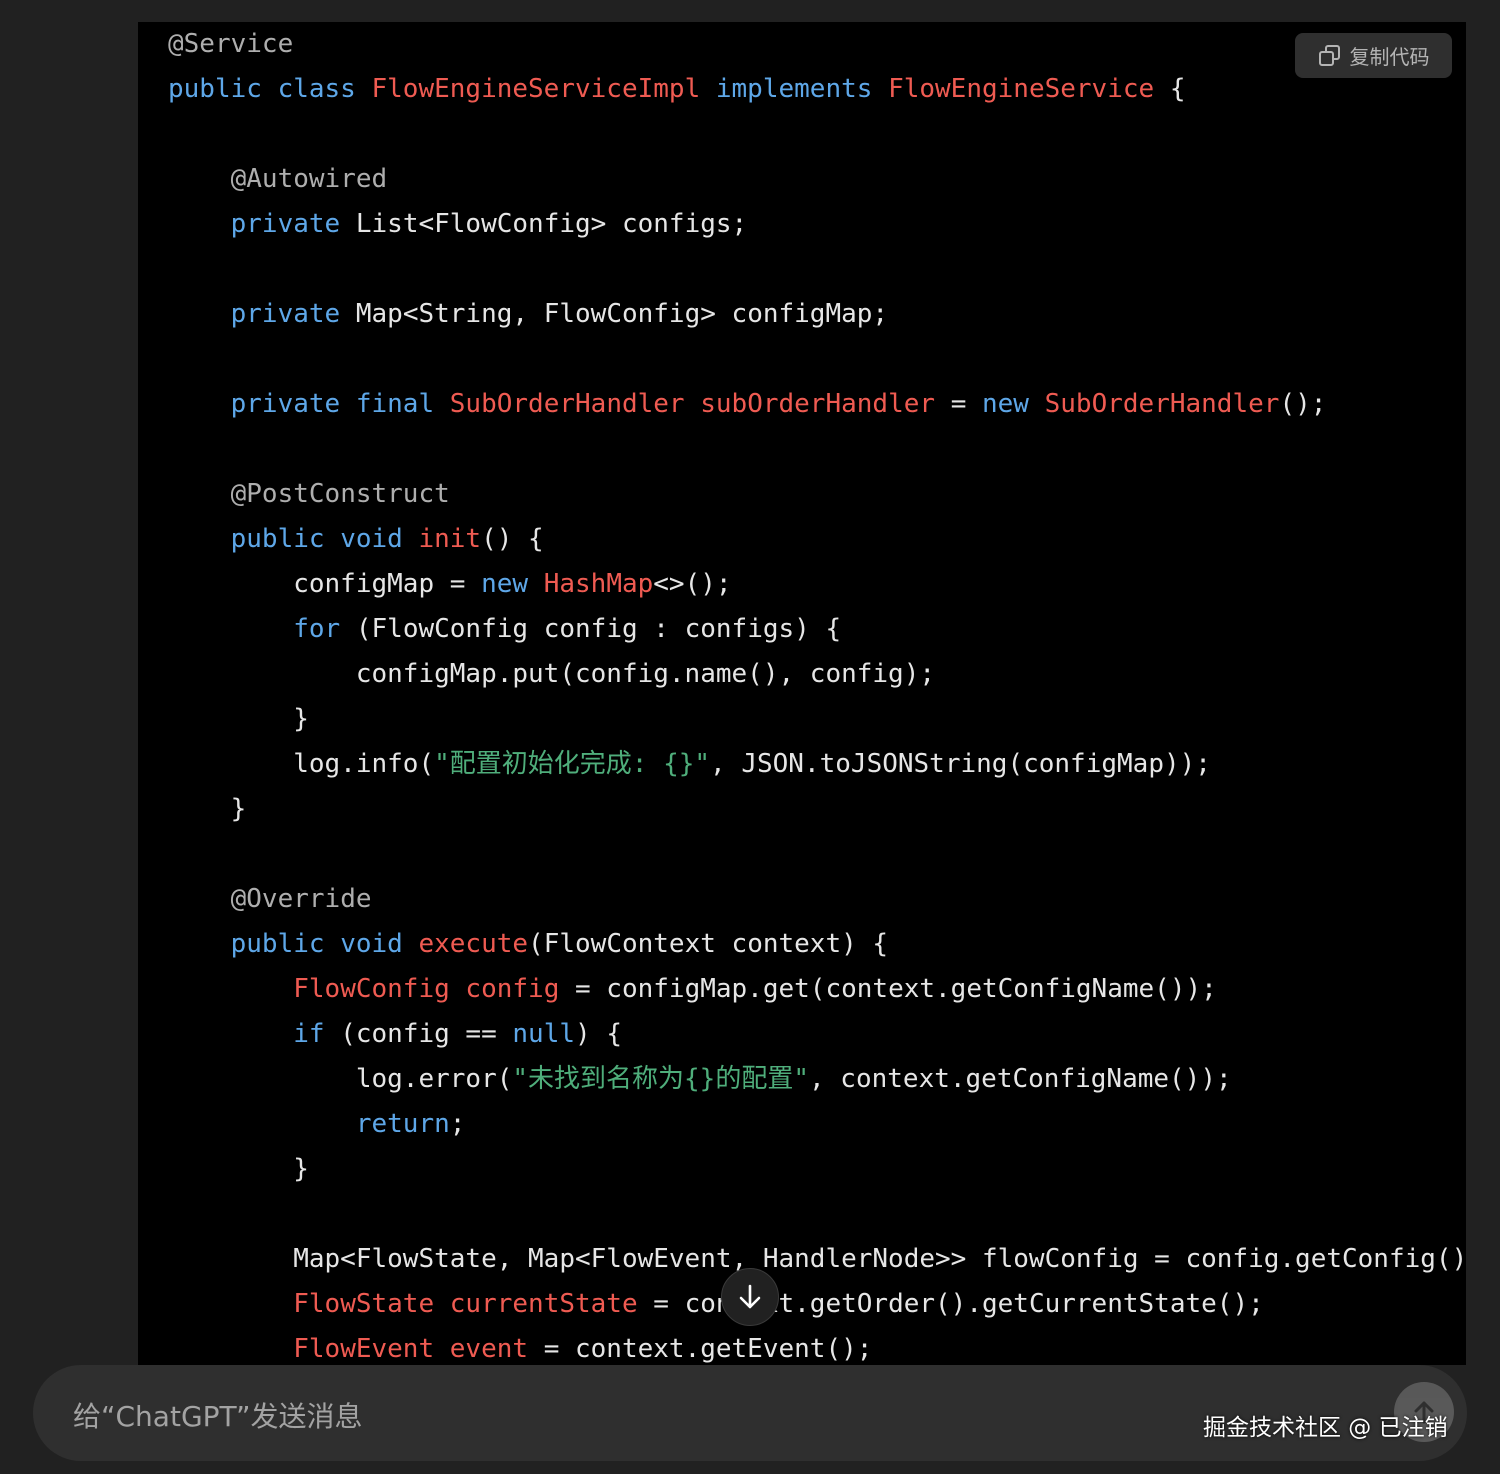 The width and height of the screenshot is (1500, 1474). I want to click on code-token: for, so click(324, 629).